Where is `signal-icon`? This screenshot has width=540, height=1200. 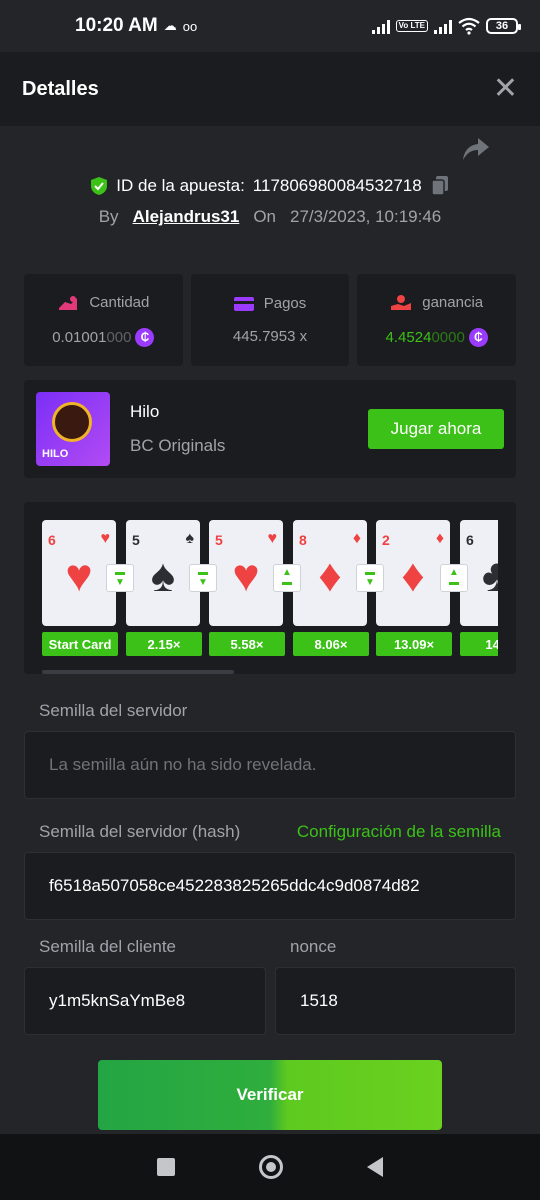
signal-icon is located at coordinates (380, 26).